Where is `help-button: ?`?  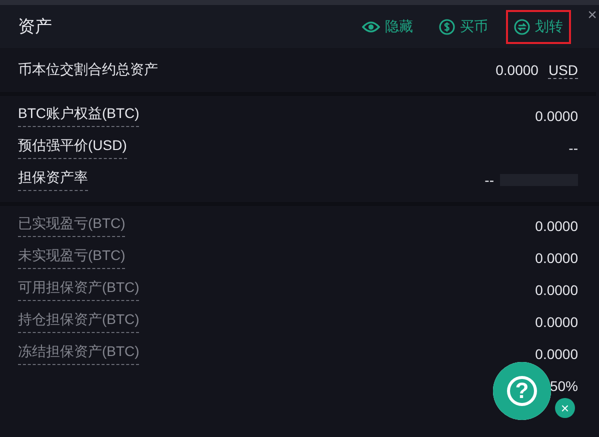 help-button: ? is located at coordinates (522, 391).